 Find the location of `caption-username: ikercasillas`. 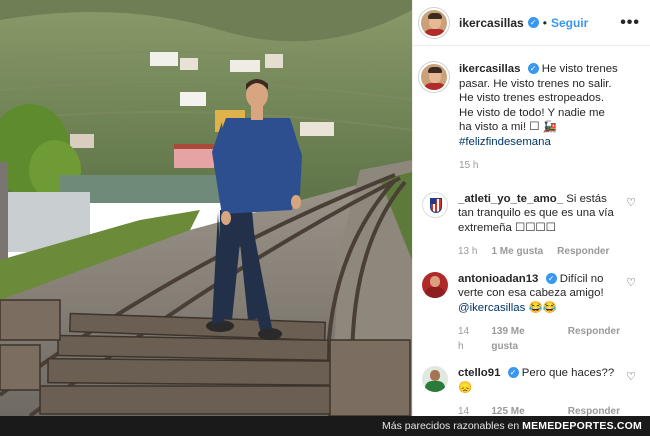

caption-username: ikercasillas is located at coordinates (489, 69).